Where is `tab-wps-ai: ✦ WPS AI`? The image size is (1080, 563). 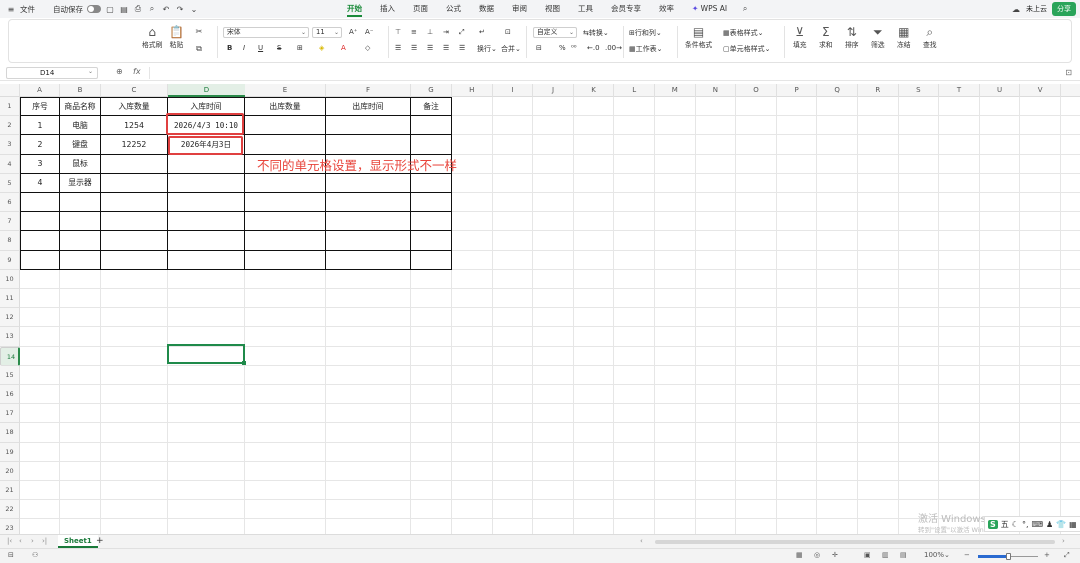
tab-wps-ai: ✦ WPS AI is located at coordinates (709, 9).